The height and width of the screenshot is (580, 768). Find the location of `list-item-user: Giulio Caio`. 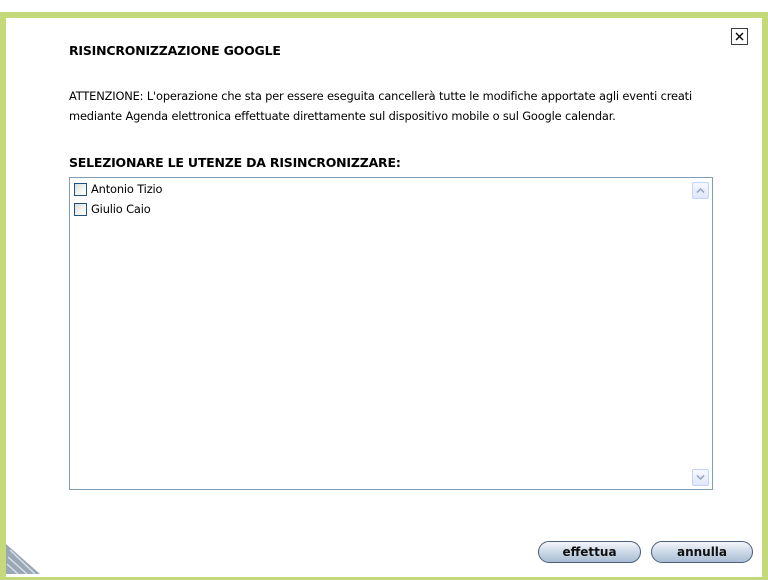

list-item-user: Giulio Caio is located at coordinates (112, 209).